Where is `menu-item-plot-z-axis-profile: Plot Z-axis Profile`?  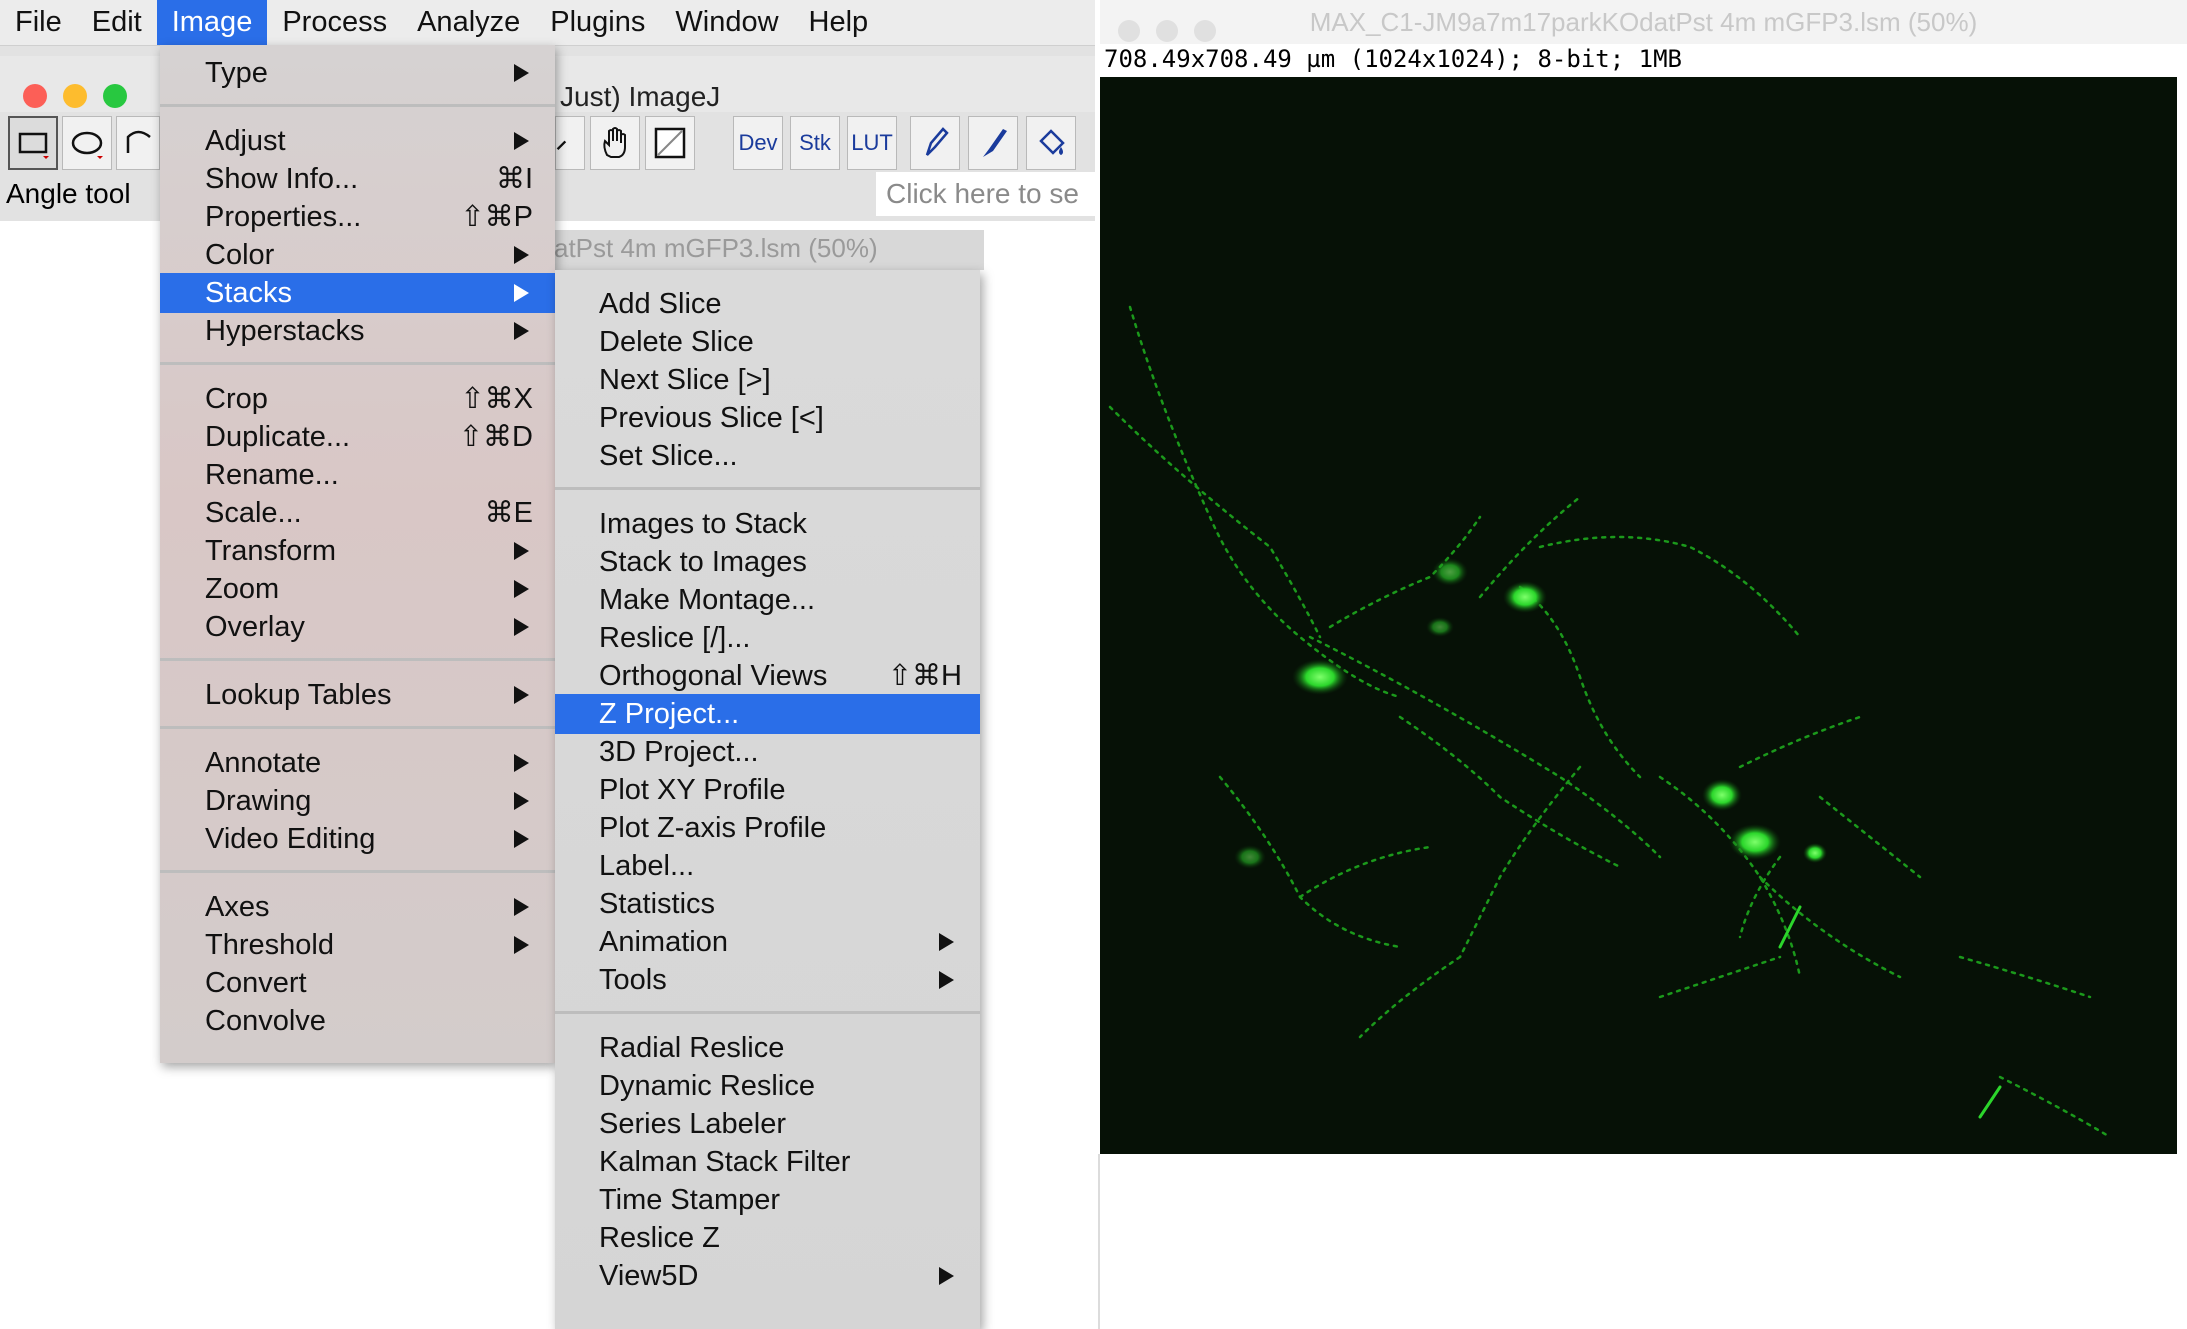 menu-item-plot-z-axis-profile: Plot Z-axis Profile is located at coordinates (767, 828).